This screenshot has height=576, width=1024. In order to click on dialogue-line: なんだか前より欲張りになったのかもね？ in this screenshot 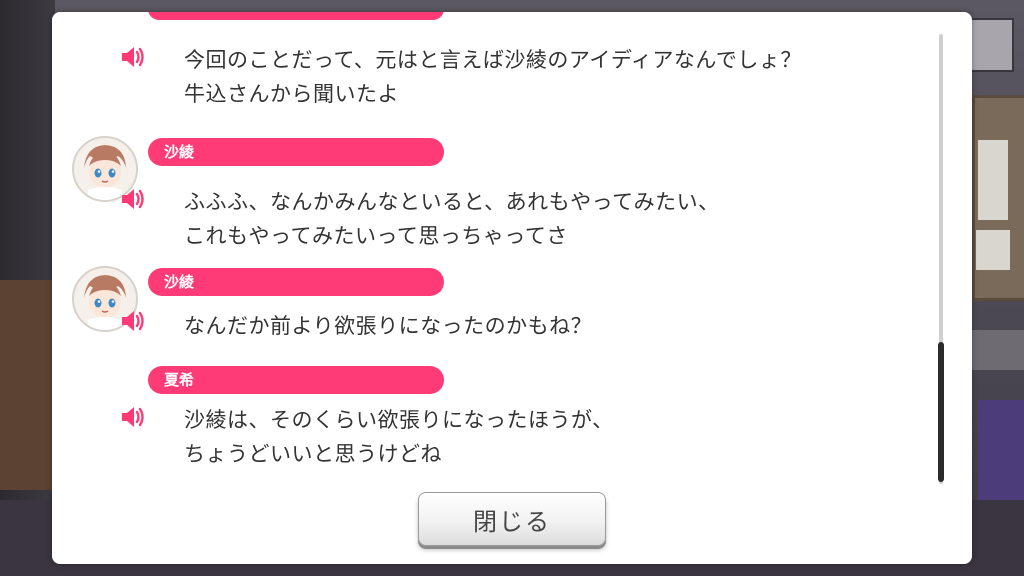, I will do `click(388, 326)`.